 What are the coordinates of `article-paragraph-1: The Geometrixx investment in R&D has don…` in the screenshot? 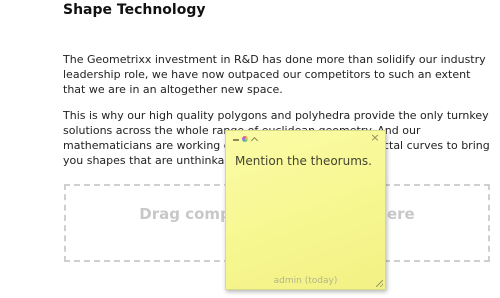 It's located at (274, 74).